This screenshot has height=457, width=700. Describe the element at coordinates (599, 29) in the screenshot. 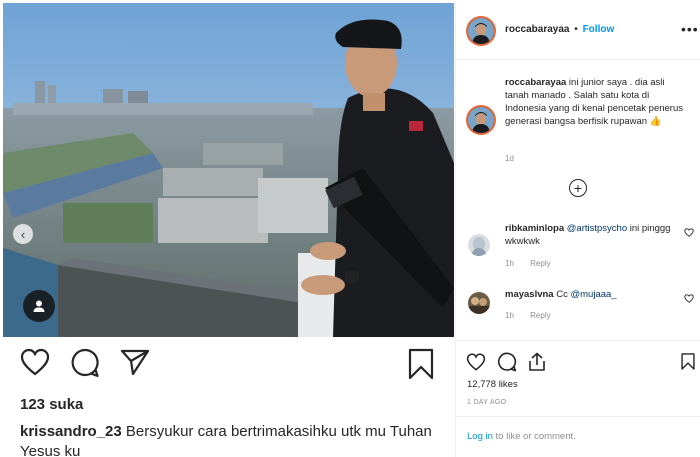

I see `follow-button: Follow` at that location.